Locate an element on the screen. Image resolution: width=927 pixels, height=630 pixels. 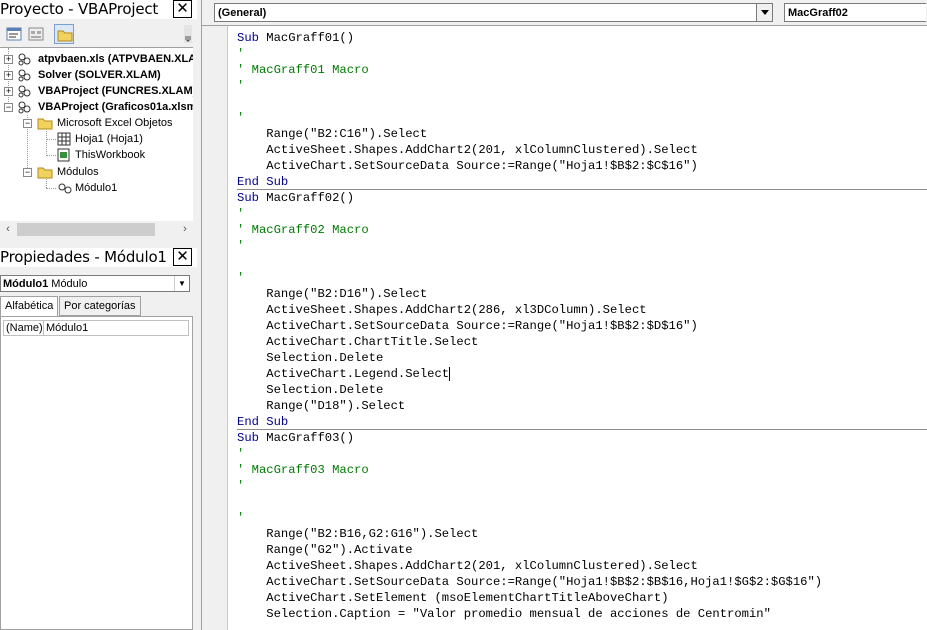
code-comment-line: ' MacGraff02 Macro is located at coordinates (582, 230).